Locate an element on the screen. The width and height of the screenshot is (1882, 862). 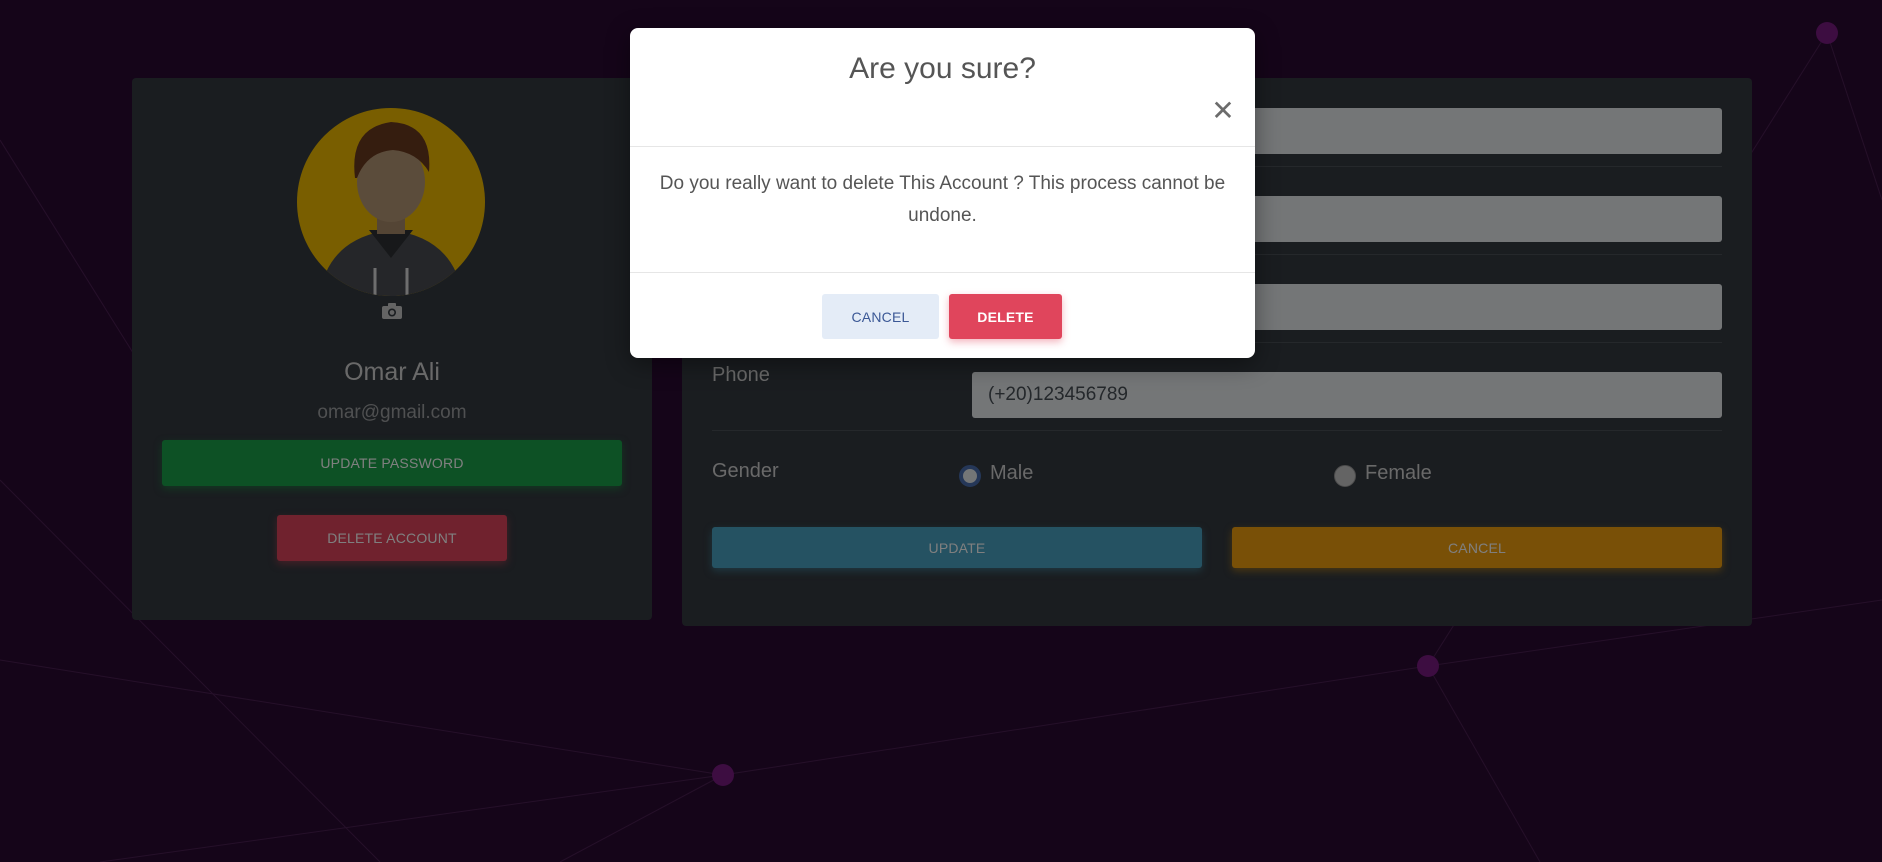
modal-cancel-button: CANCEL is located at coordinates (880, 316).